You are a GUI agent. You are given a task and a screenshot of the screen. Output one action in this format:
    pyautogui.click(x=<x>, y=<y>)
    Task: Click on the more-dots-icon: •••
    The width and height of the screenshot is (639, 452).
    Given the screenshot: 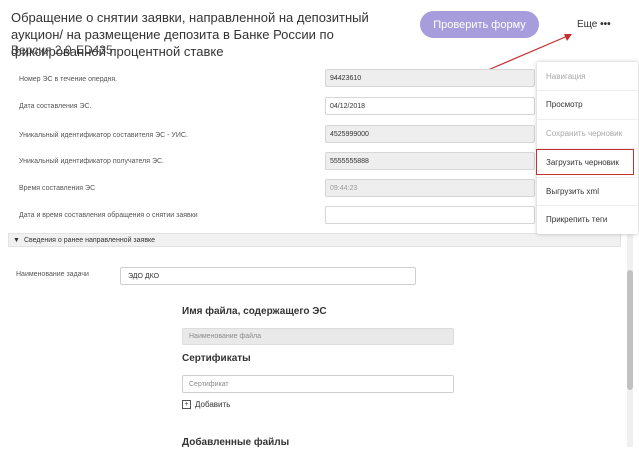 What is the action you would take?
    pyautogui.click(x=605, y=24)
    